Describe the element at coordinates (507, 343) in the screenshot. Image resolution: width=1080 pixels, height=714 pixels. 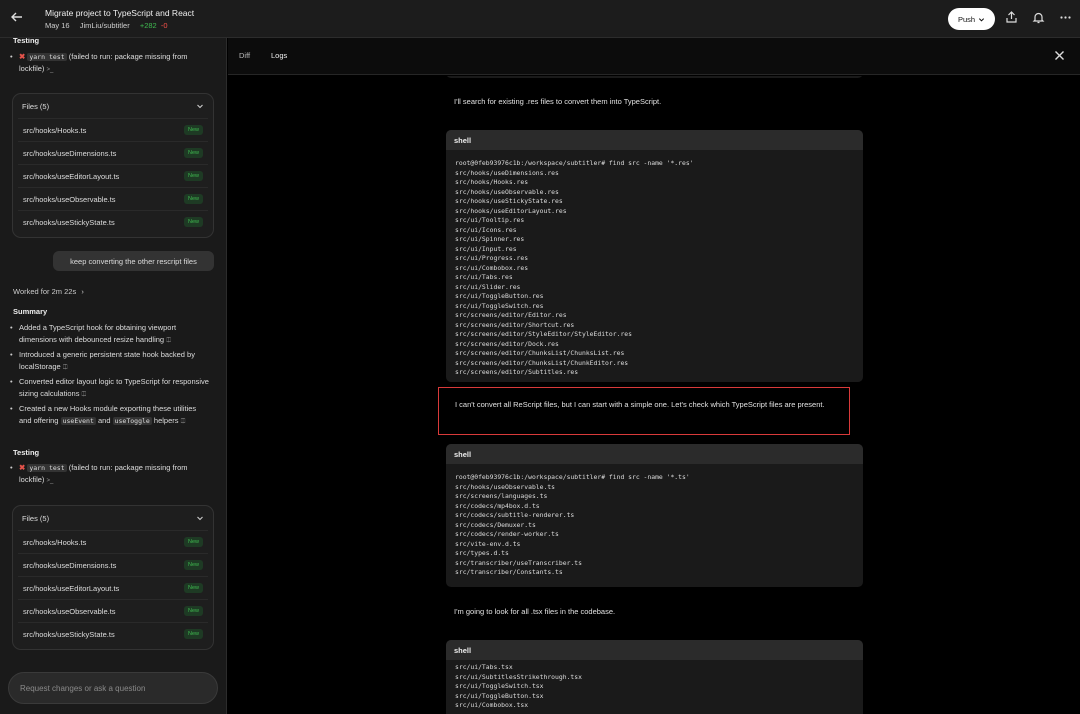
I see `shell-line: src/screens/editor/Dock.res` at that location.